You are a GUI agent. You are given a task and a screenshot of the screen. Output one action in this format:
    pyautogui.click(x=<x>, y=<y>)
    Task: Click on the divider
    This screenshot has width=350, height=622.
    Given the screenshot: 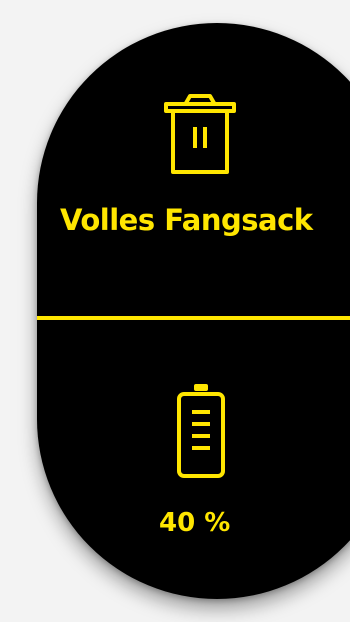 What is the action you would take?
    pyautogui.click(x=193, y=318)
    